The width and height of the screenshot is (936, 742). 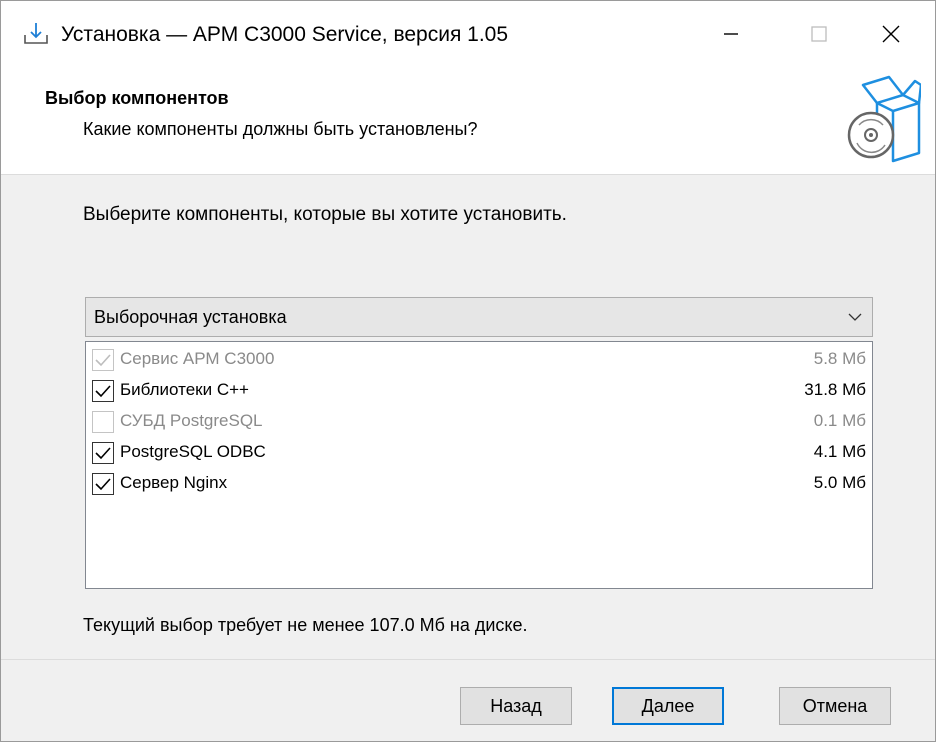 What do you see at coordinates (855, 317) in the screenshot?
I see `chevron-down-icon` at bounding box center [855, 317].